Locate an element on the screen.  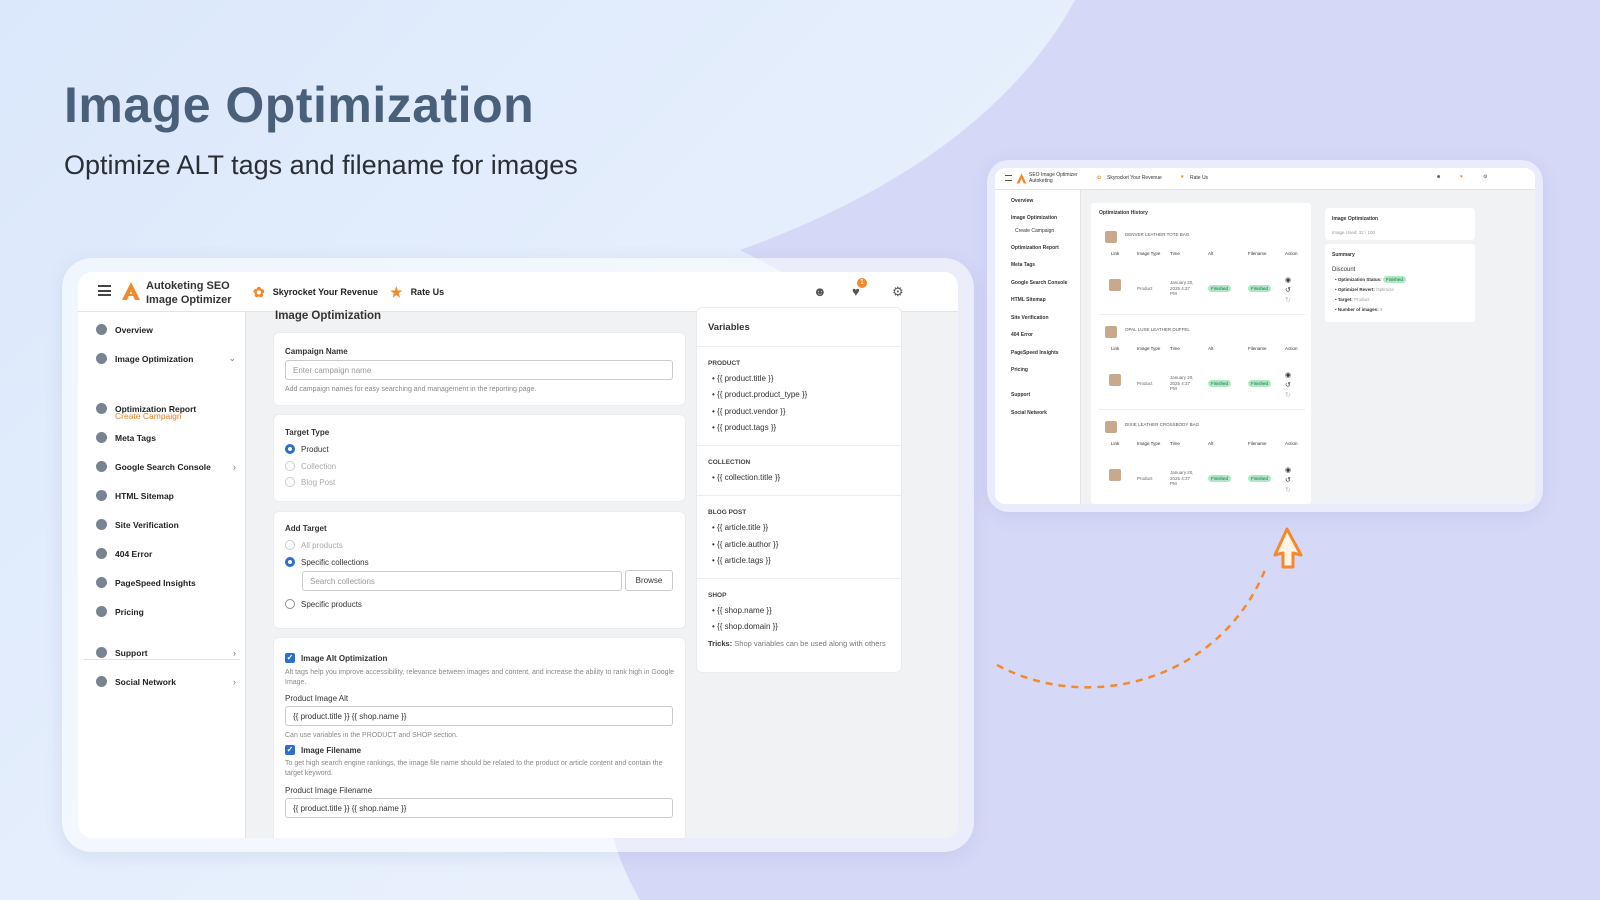
cursor-hand-icon is located at coordinates (1288, 548).